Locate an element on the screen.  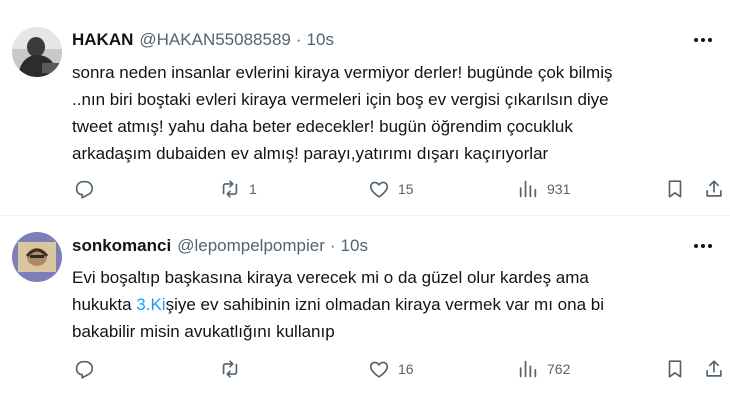
views-button: 762 is located at coordinates (543, 369).